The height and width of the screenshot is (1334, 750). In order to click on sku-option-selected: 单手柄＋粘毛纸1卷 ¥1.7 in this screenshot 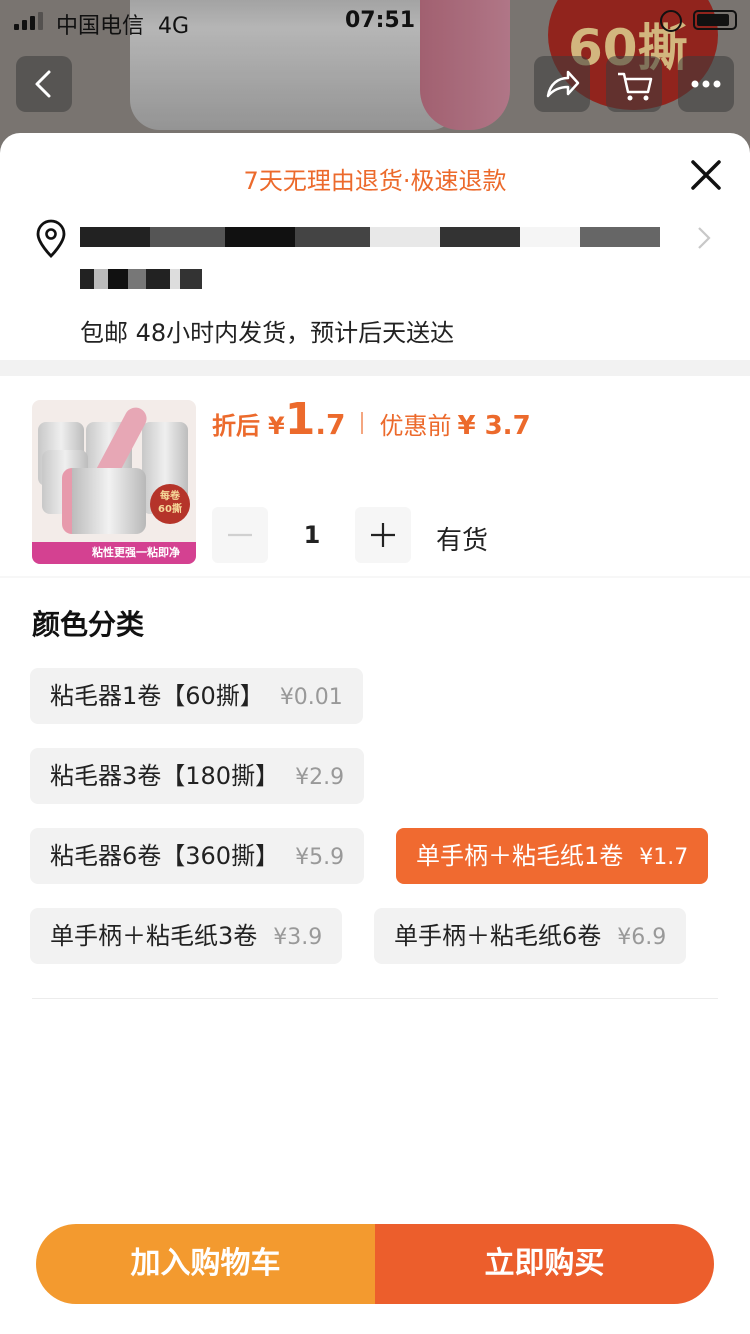, I will do `click(552, 856)`.